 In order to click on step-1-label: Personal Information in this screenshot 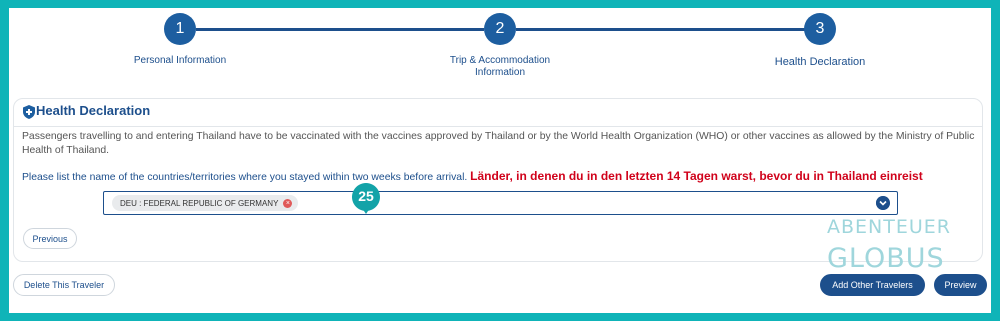, I will do `click(180, 60)`.